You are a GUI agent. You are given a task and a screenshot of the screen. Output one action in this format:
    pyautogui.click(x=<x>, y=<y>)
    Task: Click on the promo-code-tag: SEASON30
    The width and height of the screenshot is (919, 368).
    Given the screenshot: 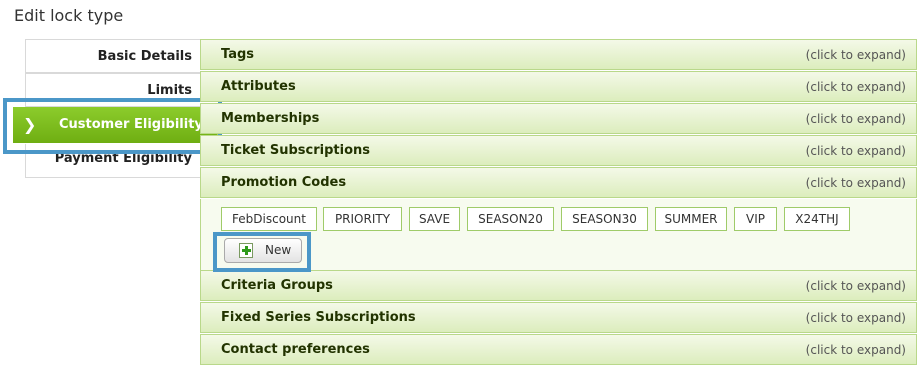 What is the action you would take?
    pyautogui.click(x=604, y=219)
    